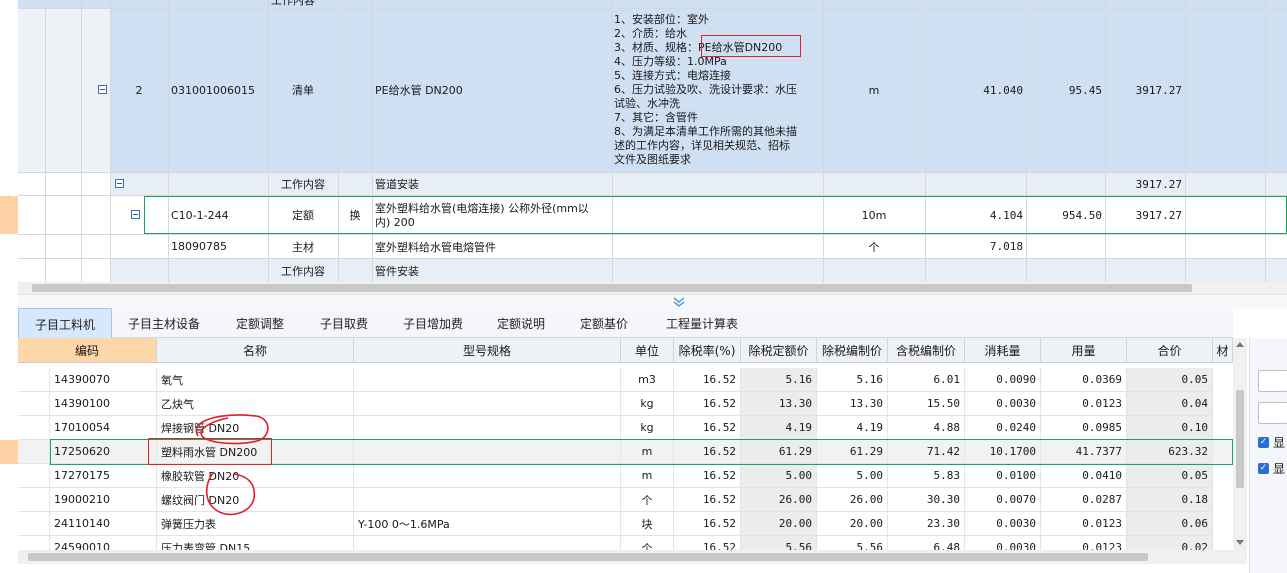 This screenshot has width=1287, height=573. What do you see at coordinates (87, 350) in the screenshot?
I see `col-header-code: 编码` at bounding box center [87, 350].